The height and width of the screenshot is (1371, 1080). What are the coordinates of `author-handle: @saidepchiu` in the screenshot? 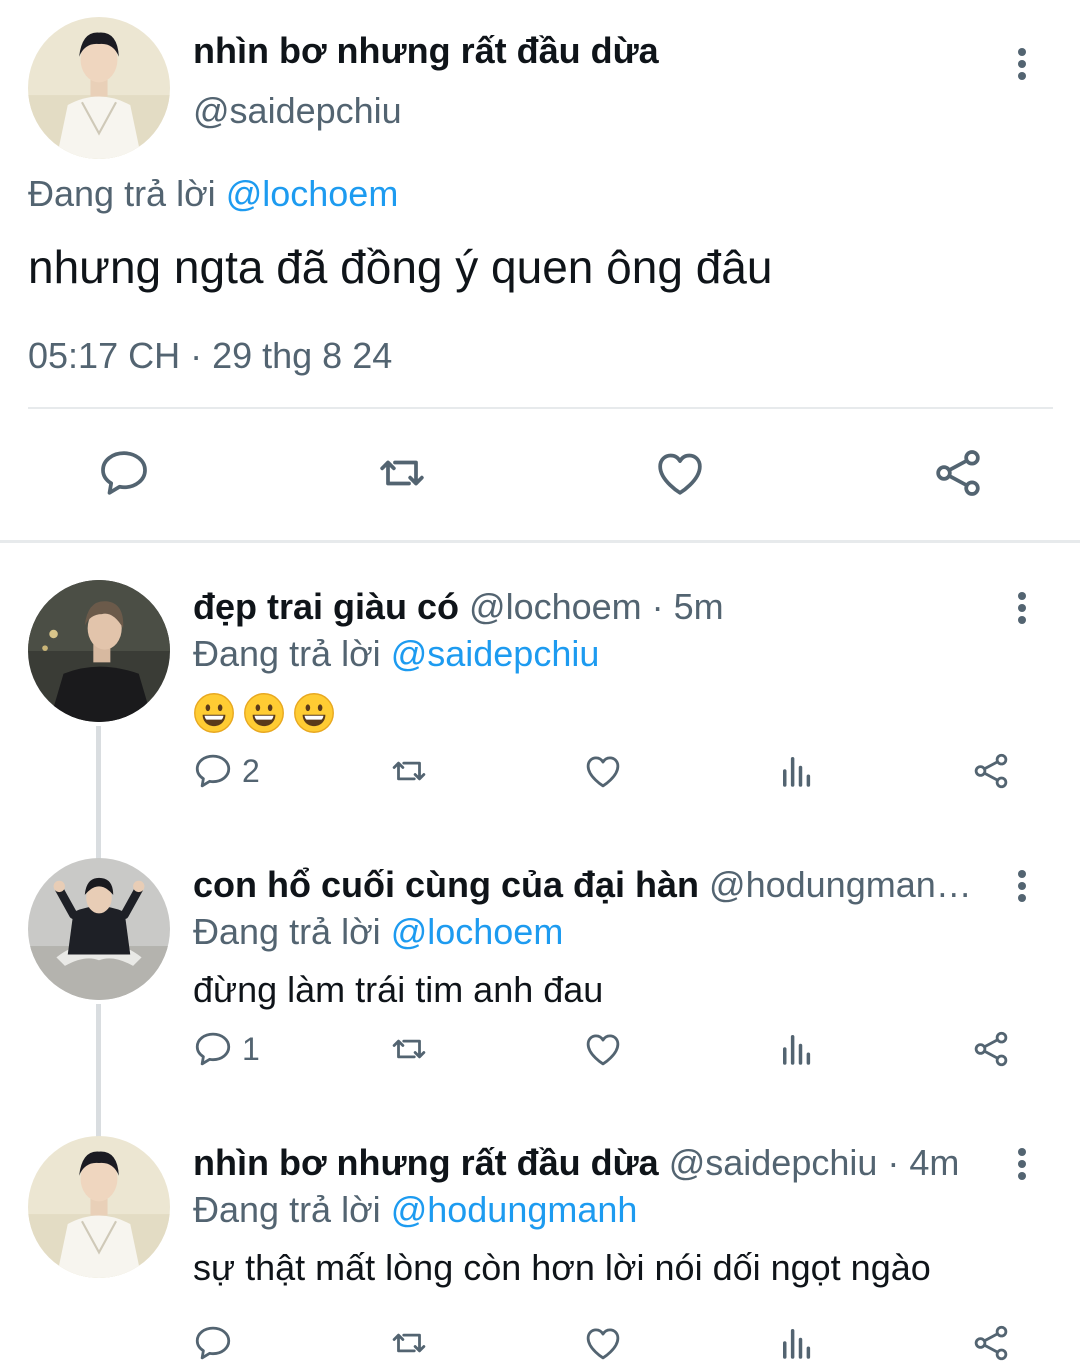 It's located at (297, 111).